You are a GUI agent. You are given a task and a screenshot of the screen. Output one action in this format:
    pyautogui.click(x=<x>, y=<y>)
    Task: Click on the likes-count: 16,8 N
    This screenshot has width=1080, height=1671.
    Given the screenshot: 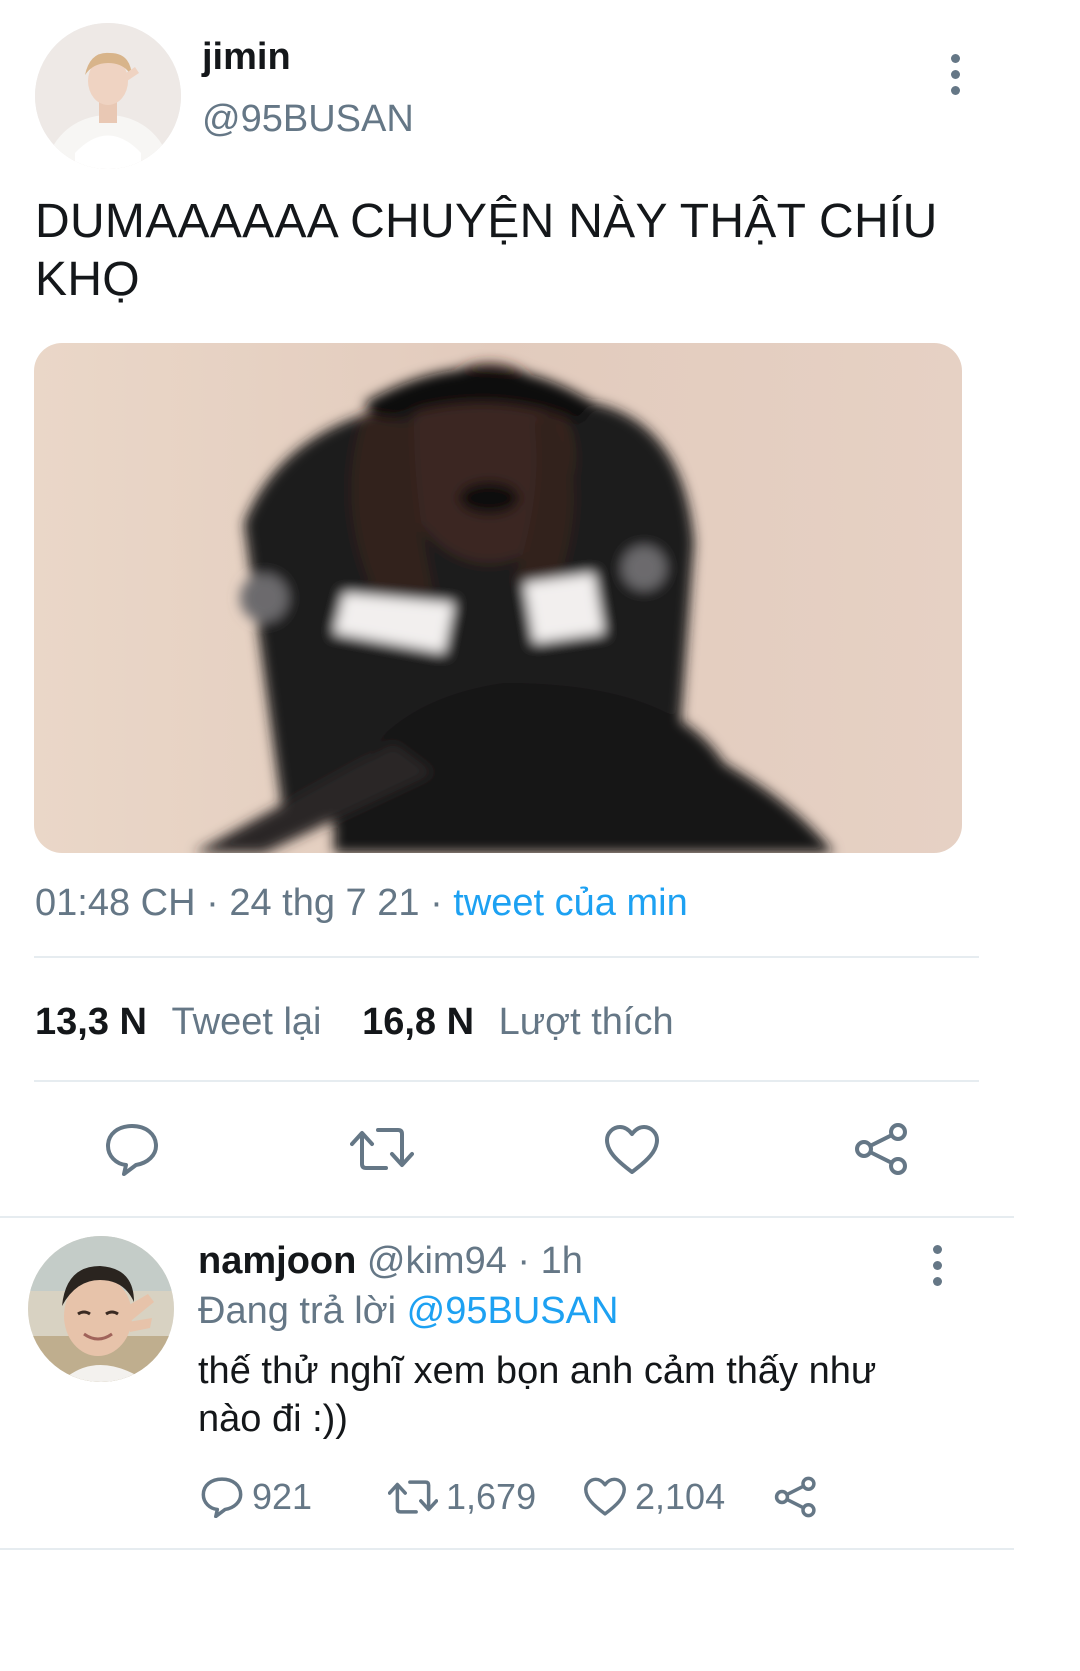 What is the action you would take?
    pyautogui.click(x=418, y=1022)
    